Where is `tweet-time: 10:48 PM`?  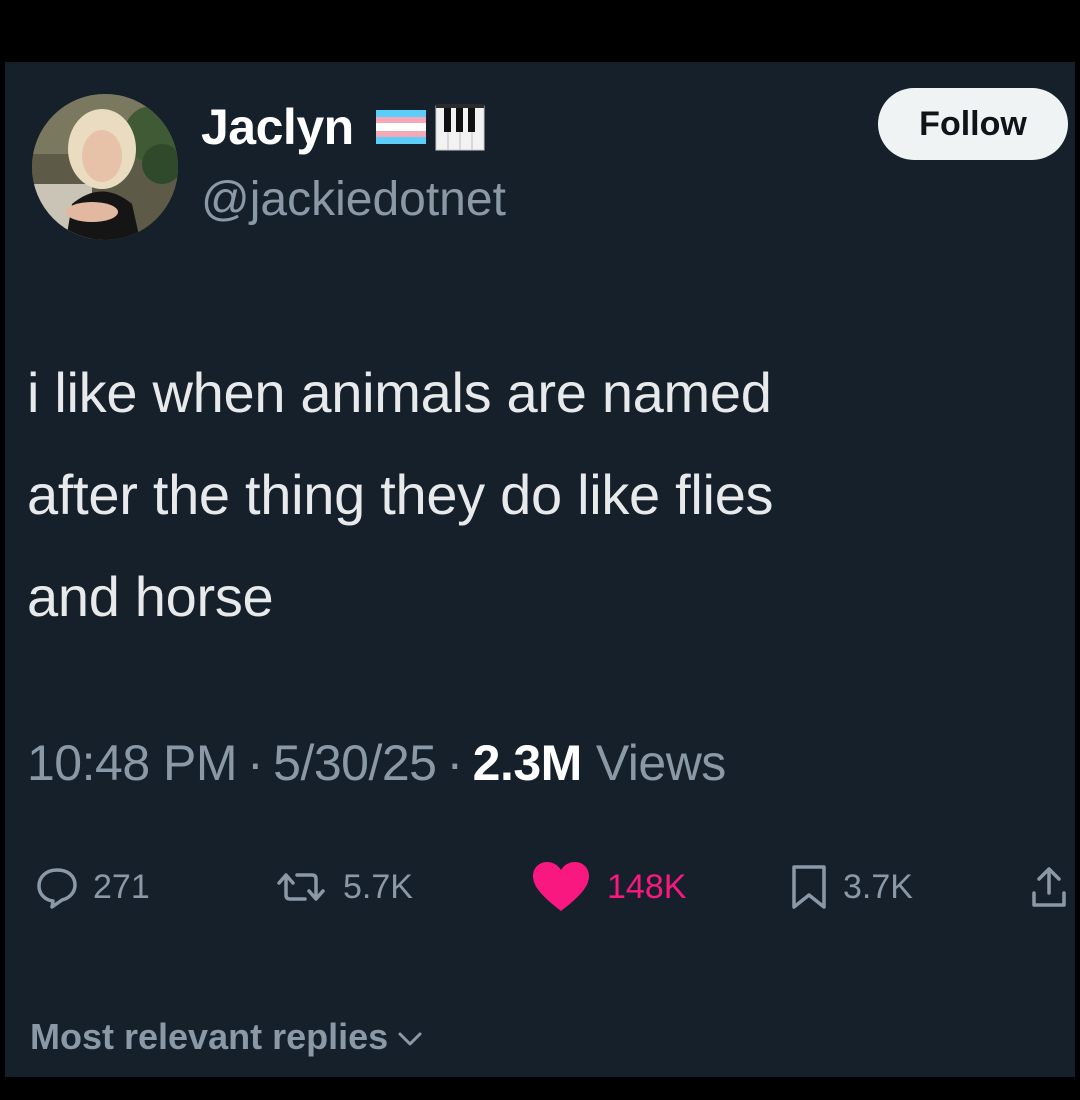
tweet-time: 10:48 PM is located at coordinates (132, 763).